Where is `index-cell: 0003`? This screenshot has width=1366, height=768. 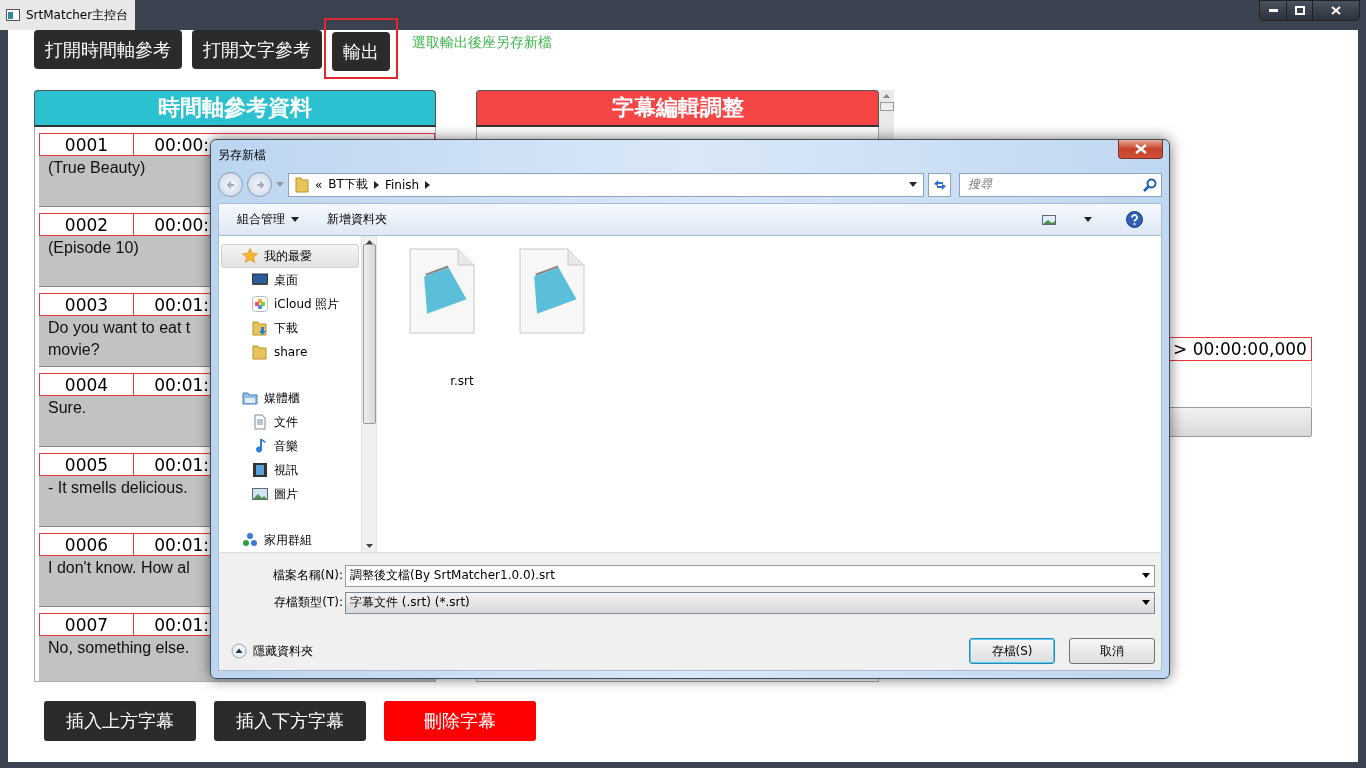 index-cell: 0003 is located at coordinates (86, 304).